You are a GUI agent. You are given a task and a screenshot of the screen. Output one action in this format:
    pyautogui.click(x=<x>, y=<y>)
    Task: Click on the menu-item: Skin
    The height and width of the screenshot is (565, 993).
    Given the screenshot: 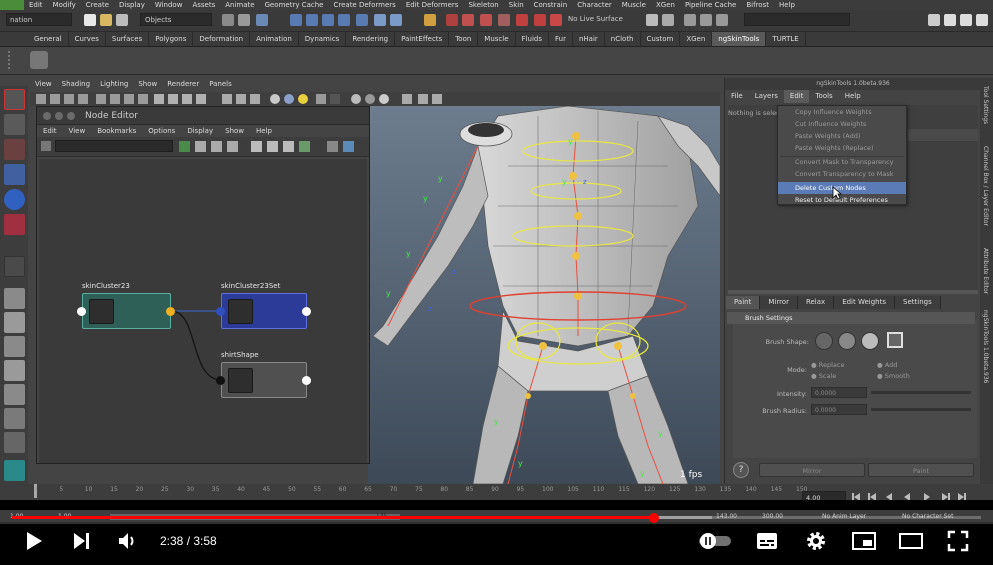 What is the action you would take?
    pyautogui.click(x=516, y=5)
    